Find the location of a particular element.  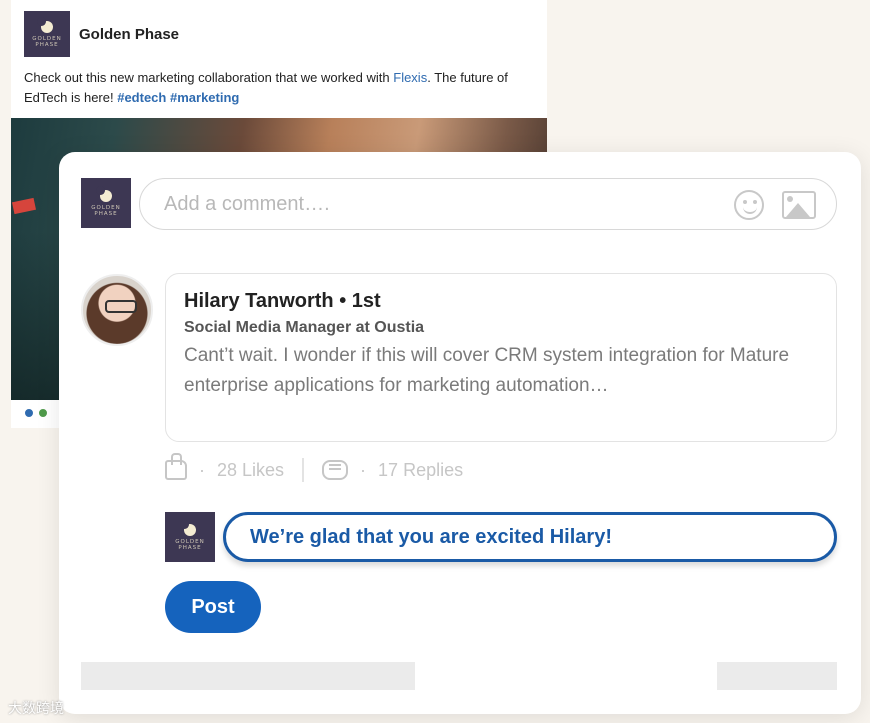

placeholder-bar-left is located at coordinates (248, 676).